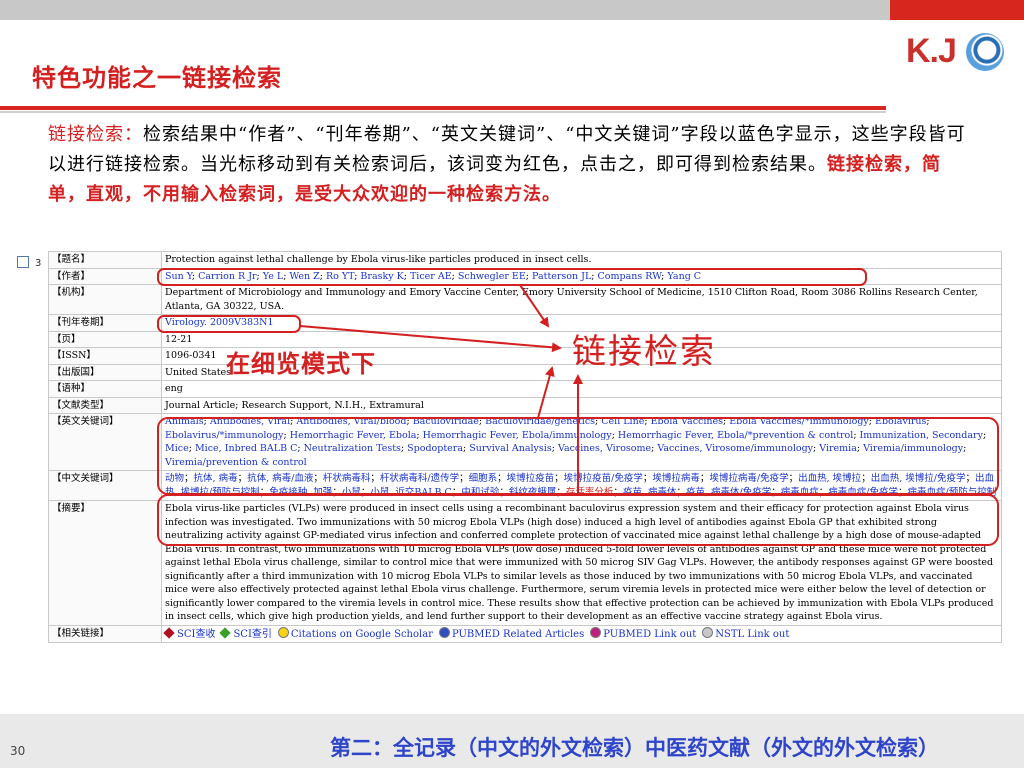 The height and width of the screenshot is (768, 1024). I want to click on related-link: Citations on Google Scholar, so click(355, 633).